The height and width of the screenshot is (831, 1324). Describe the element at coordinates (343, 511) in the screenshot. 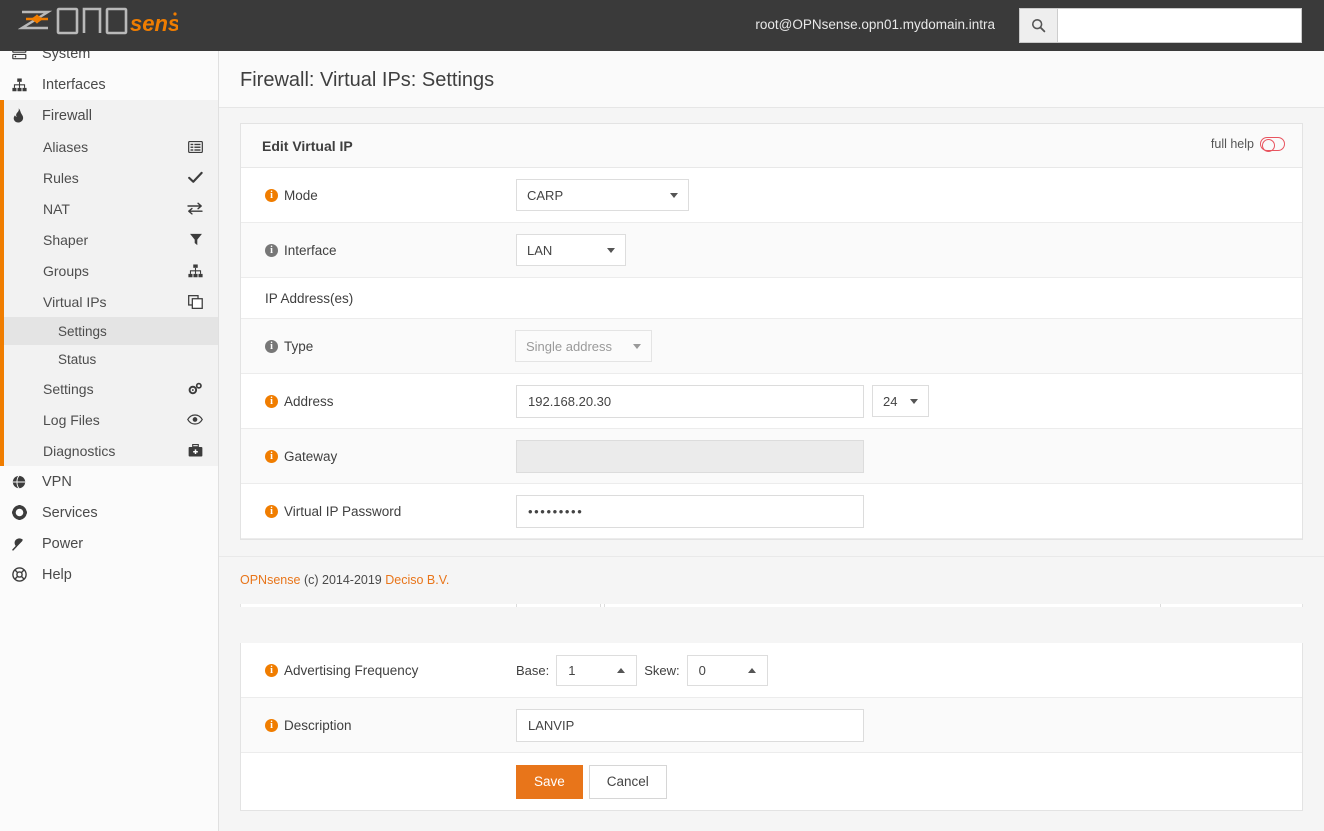

I see `password-label: Virtual IP Password` at that location.